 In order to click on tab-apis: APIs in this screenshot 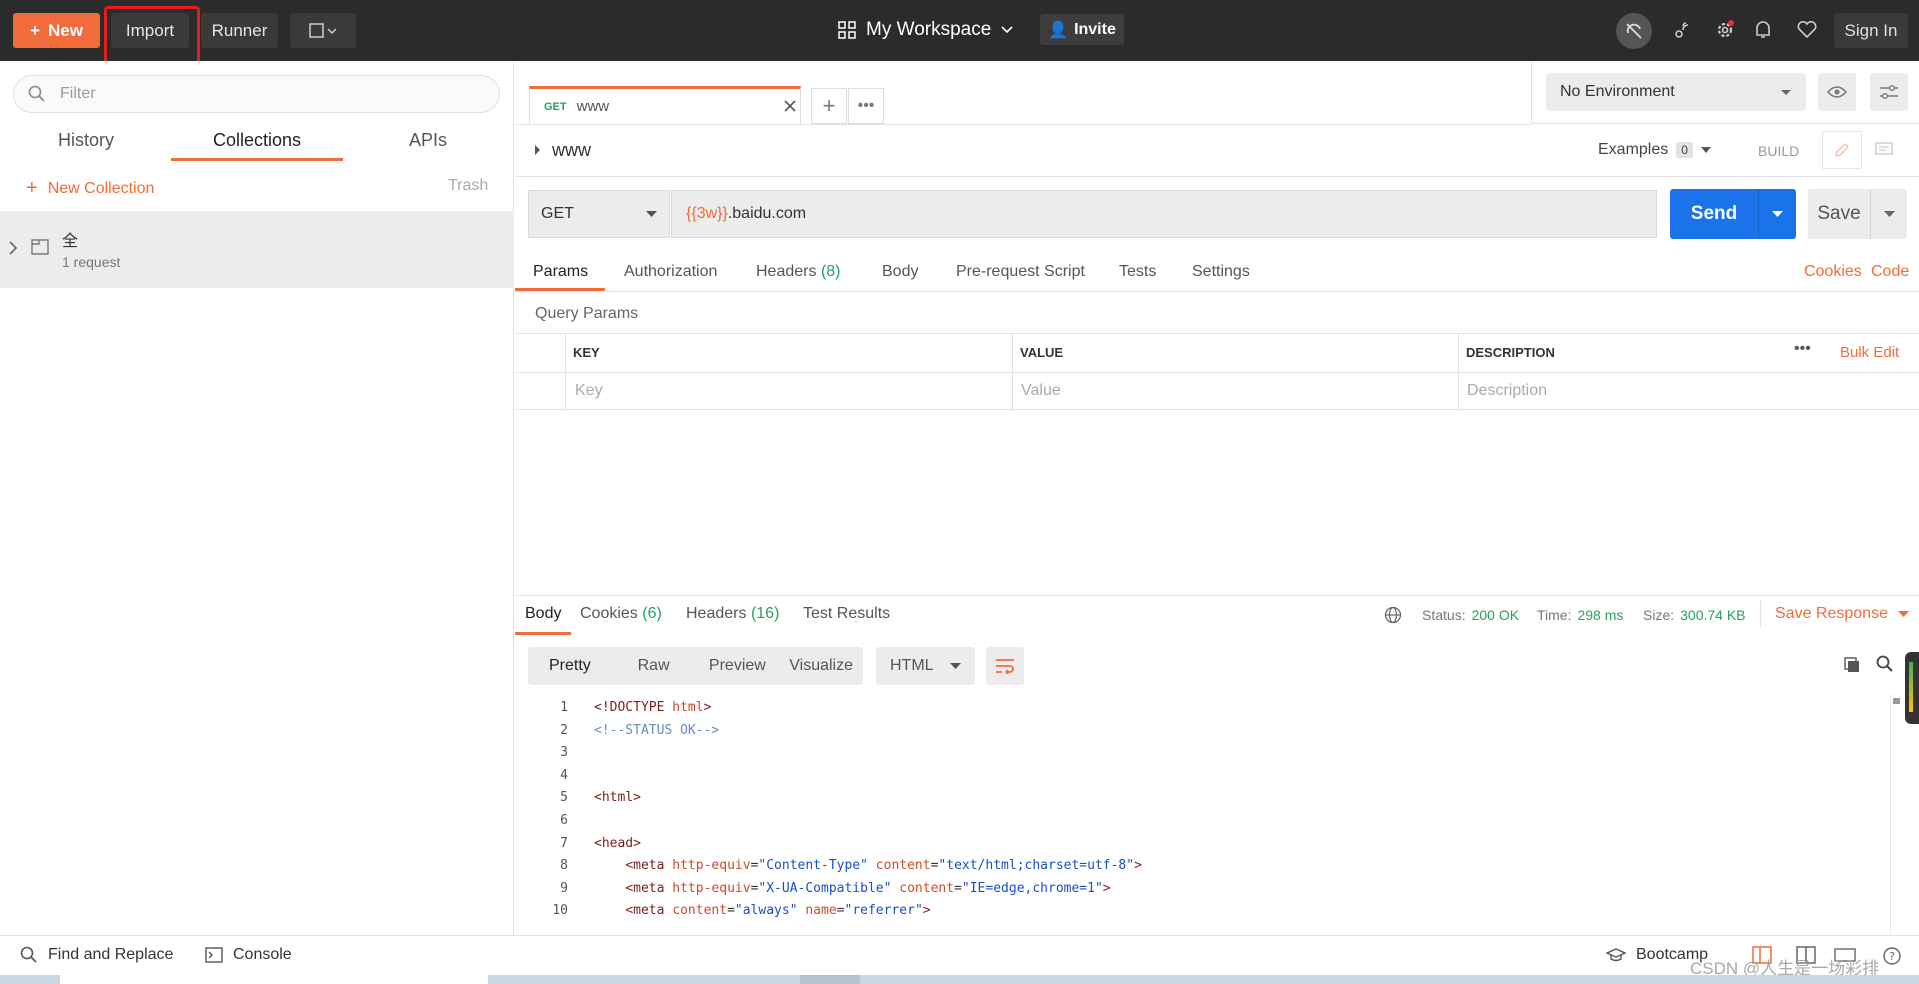, I will do `click(428, 145)`.